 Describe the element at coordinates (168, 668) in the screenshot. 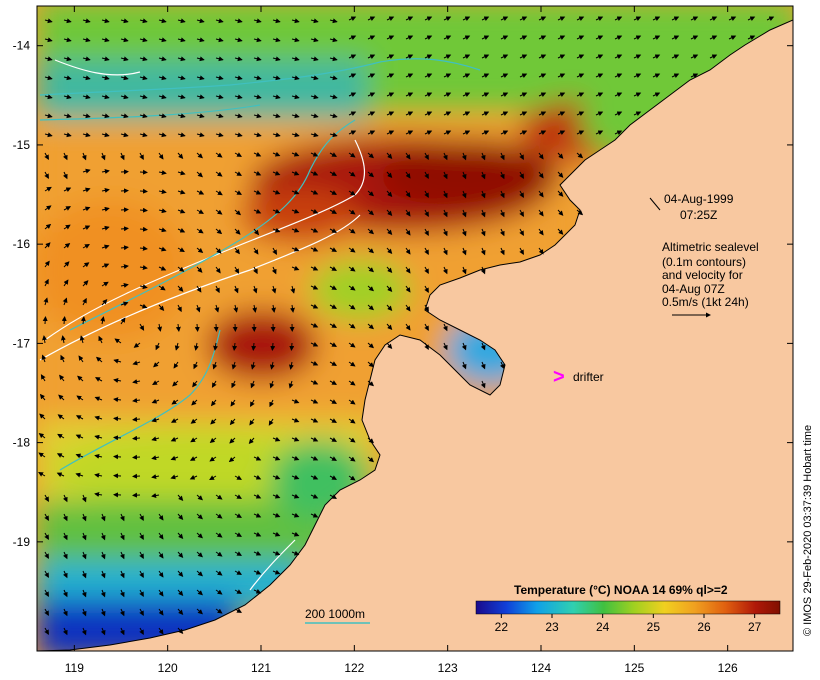

I see `lon-tick-label: 120` at that location.